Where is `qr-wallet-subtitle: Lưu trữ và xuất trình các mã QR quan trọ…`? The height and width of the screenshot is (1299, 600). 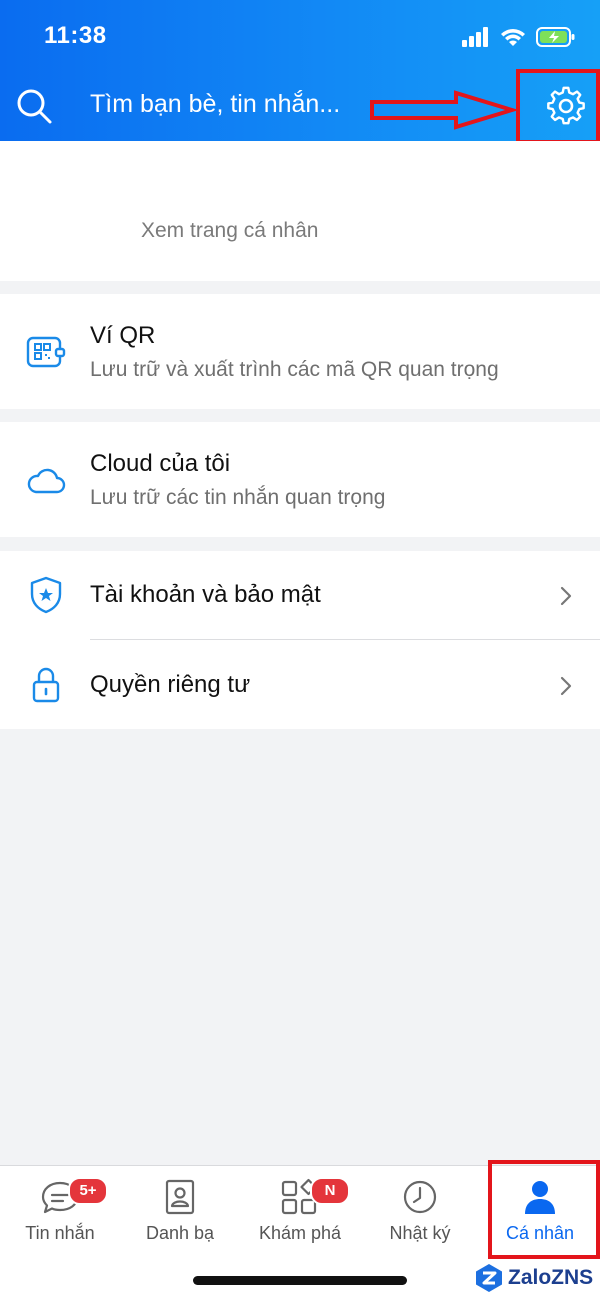
qr-wallet-subtitle: Lưu trữ và xuất trình các mã QR quan trọ… is located at coordinates (294, 369).